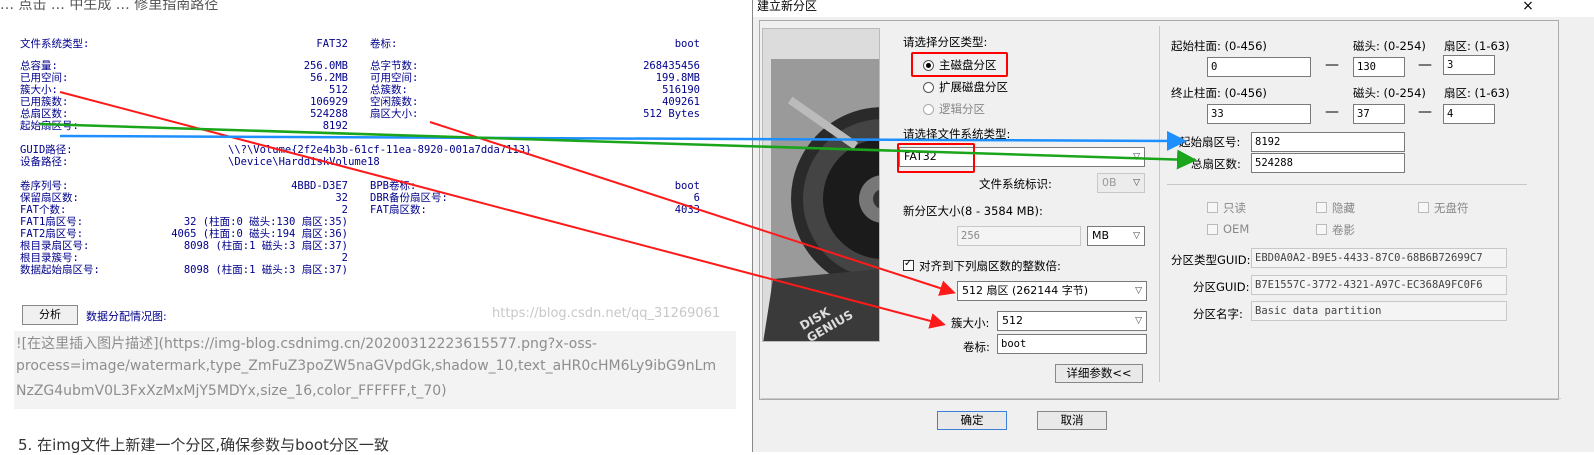 The height and width of the screenshot is (455, 1594). What do you see at coordinates (623, 140) in the screenshot?
I see `blue-arrow-start-sector` at bounding box center [623, 140].